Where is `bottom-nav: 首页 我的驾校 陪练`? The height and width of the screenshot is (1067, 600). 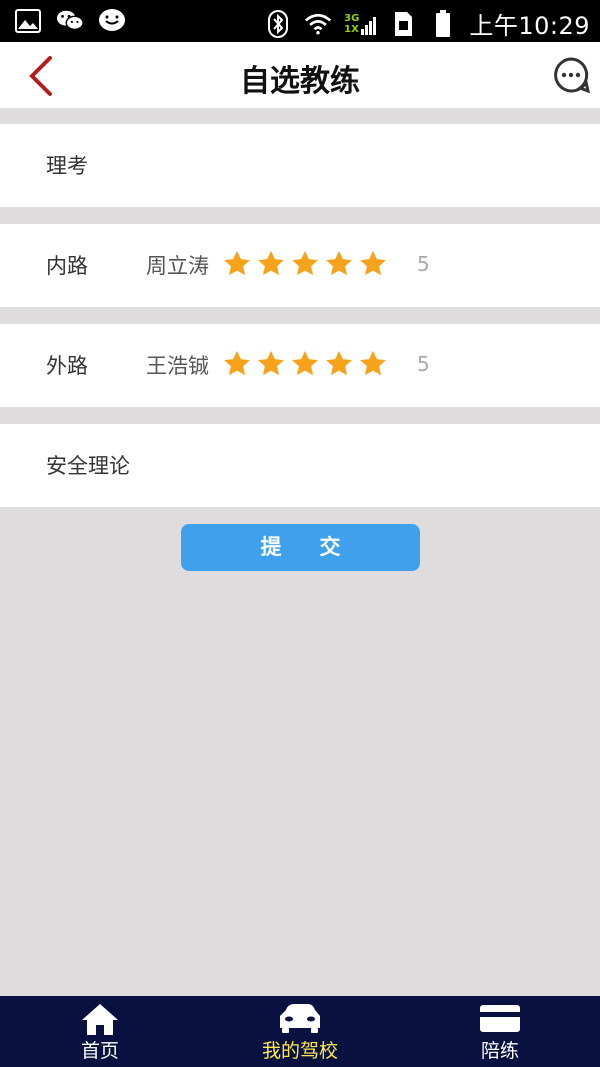 bottom-nav: 首页 我的驾校 陪练 is located at coordinates (300, 1031).